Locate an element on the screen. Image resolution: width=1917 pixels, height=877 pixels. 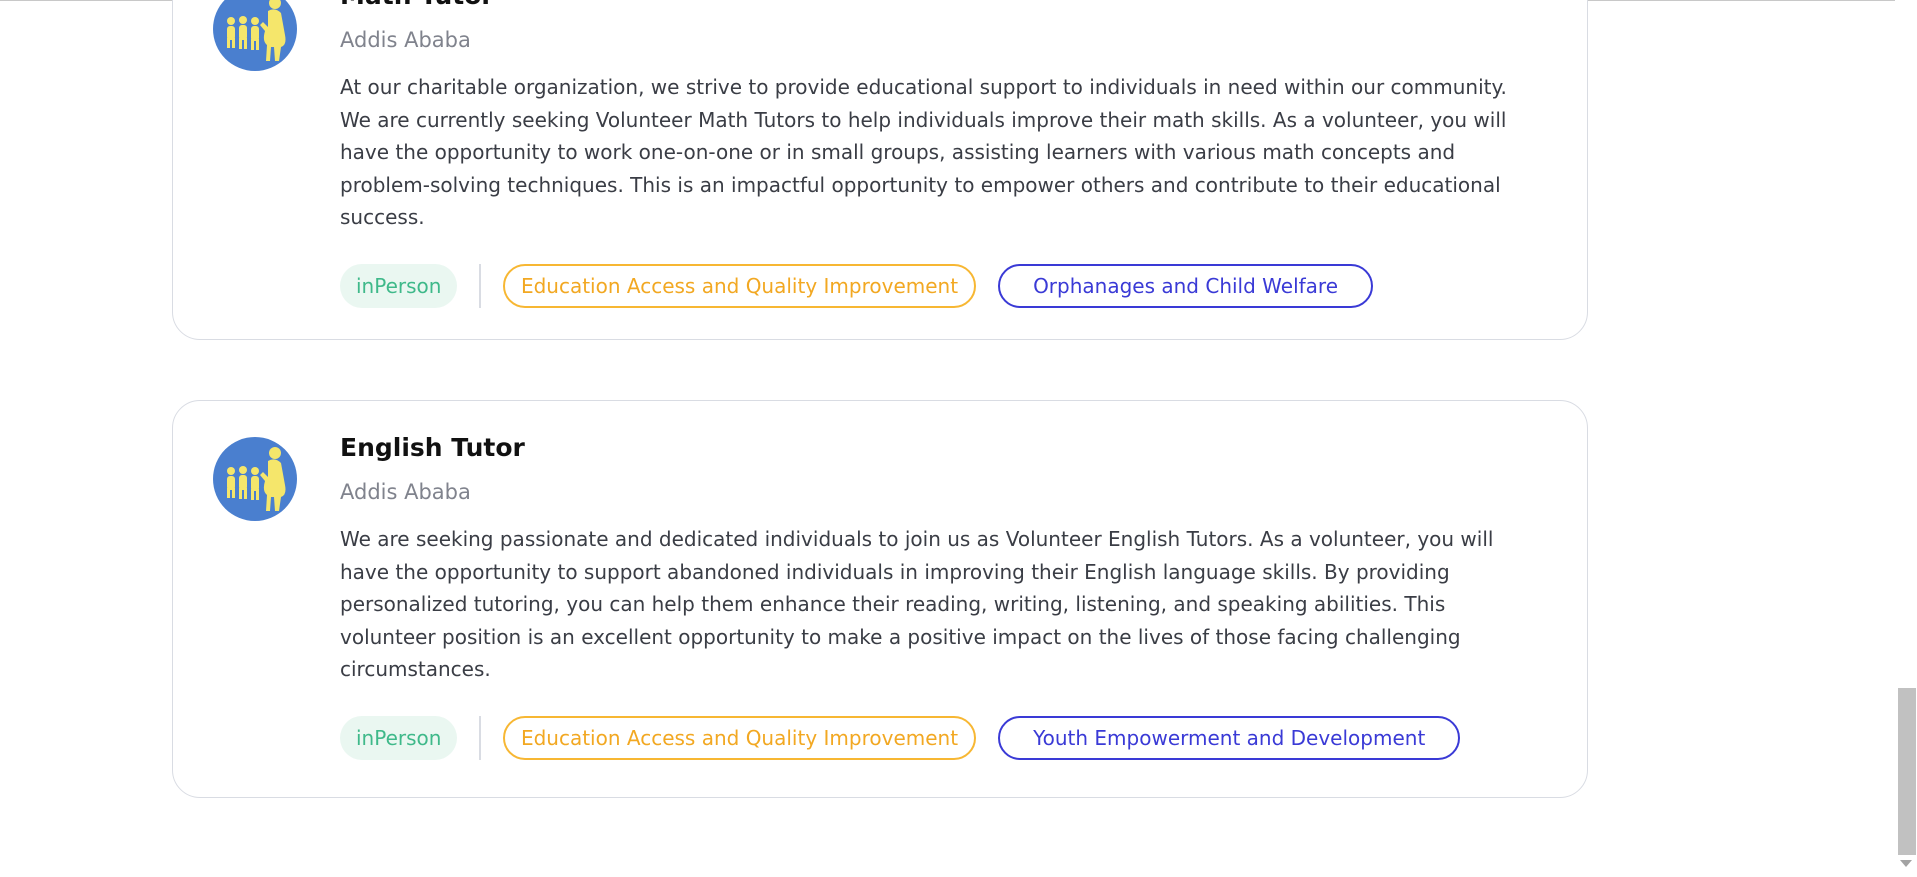
listing-title: English Tutor is located at coordinates (943, 448).